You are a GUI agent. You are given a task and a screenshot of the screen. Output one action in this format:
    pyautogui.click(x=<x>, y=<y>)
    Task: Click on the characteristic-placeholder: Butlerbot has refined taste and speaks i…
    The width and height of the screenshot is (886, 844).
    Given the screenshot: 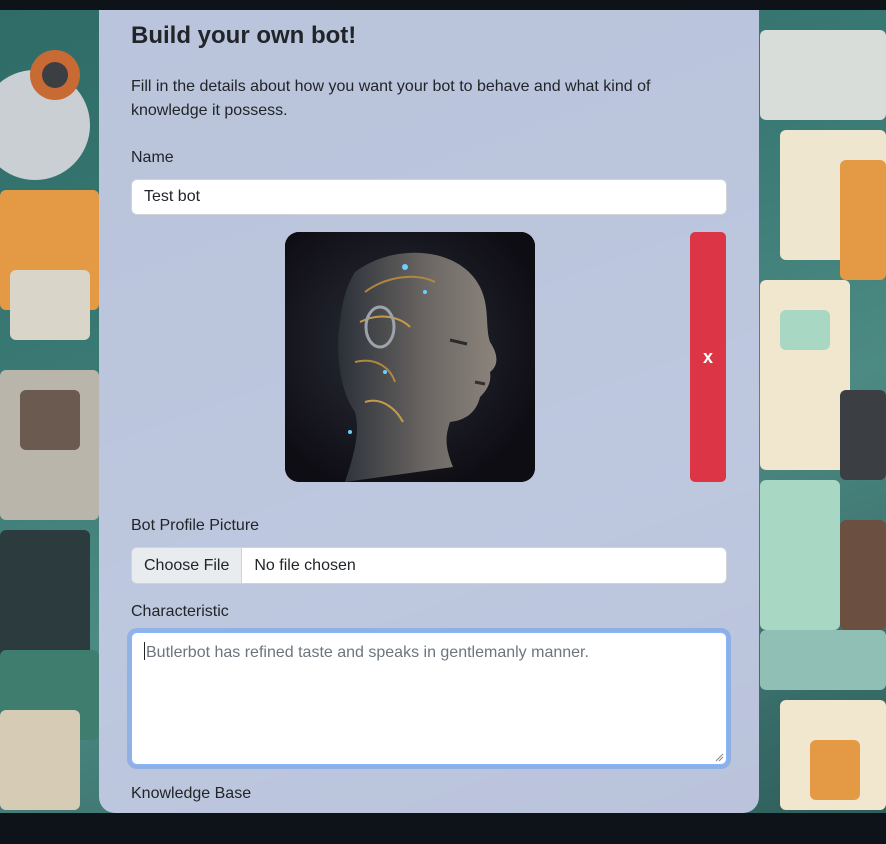 What is the action you would take?
    pyautogui.click(x=367, y=652)
    